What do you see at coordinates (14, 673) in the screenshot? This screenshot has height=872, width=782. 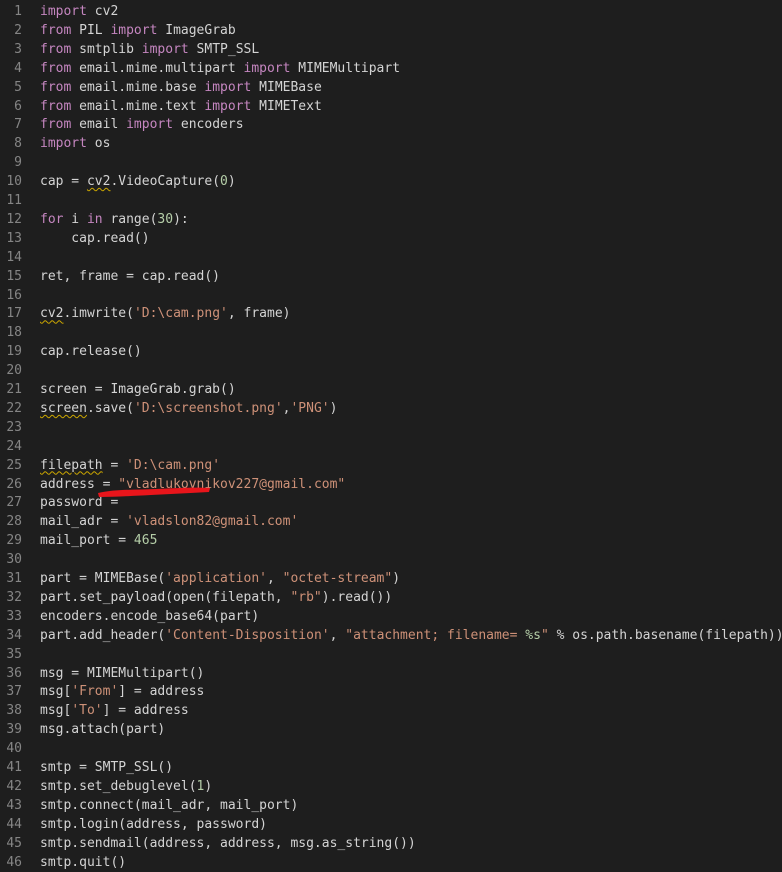 I see `line-number: 36` at bounding box center [14, 673].